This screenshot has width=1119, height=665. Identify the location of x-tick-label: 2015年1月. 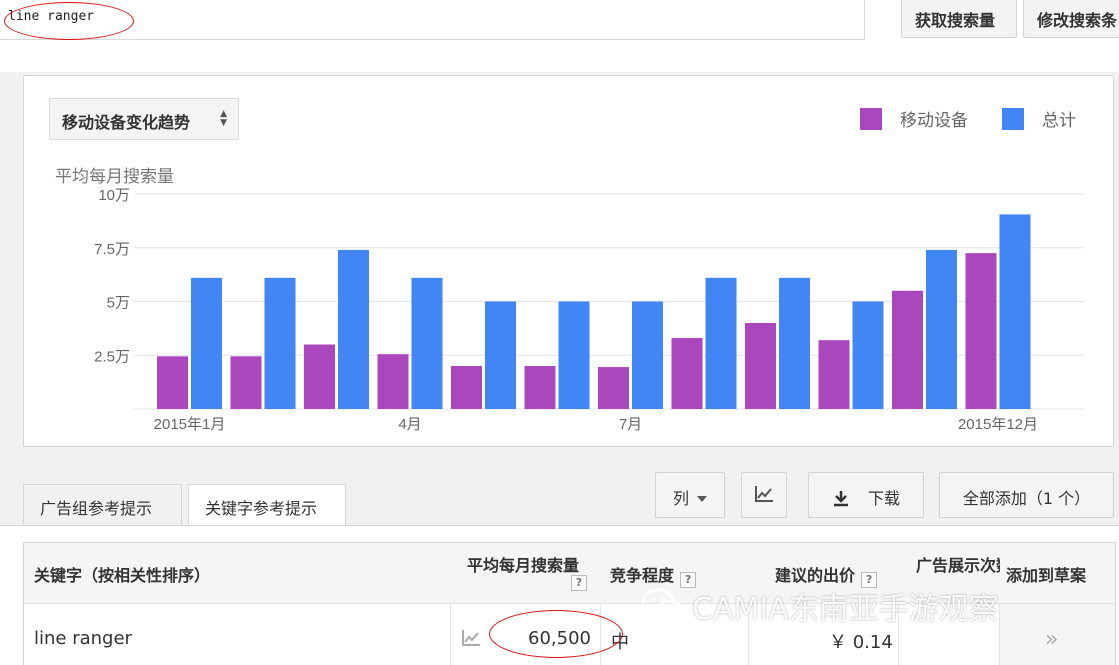
(190, 424).